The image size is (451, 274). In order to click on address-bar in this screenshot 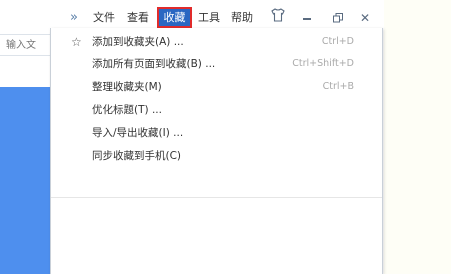, I will do `click(25, 45)`.